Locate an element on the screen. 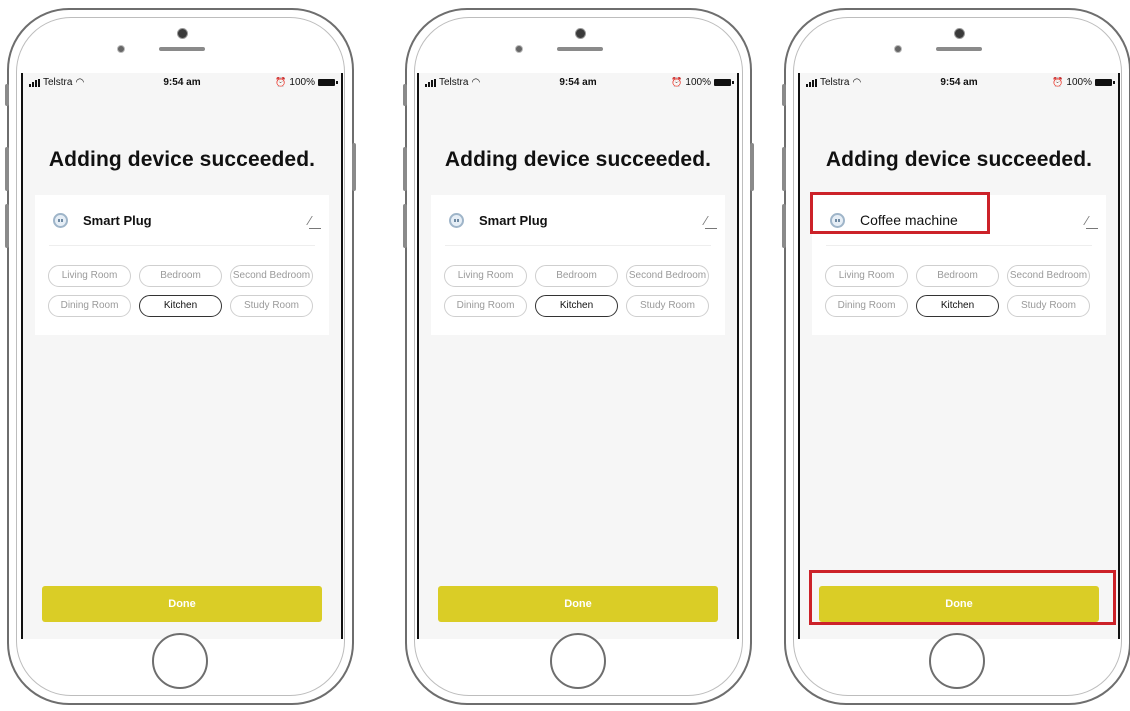 Image resolution: width=1130 pixels, height=711 pixels. device-row: Coffee machine ∕ is located at coordinates (962, 220).